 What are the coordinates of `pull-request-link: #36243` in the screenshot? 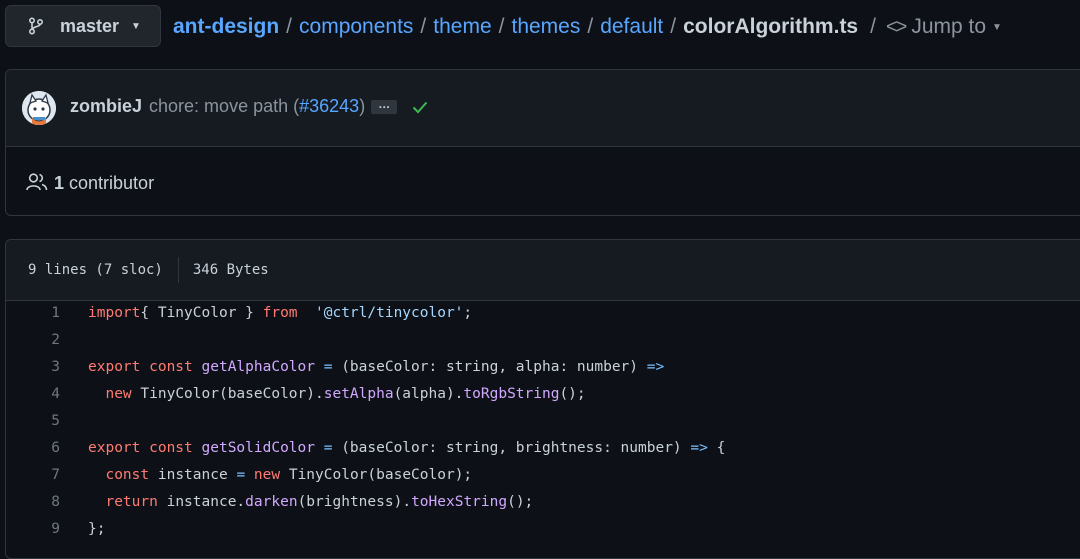 It's located at (329, 106).